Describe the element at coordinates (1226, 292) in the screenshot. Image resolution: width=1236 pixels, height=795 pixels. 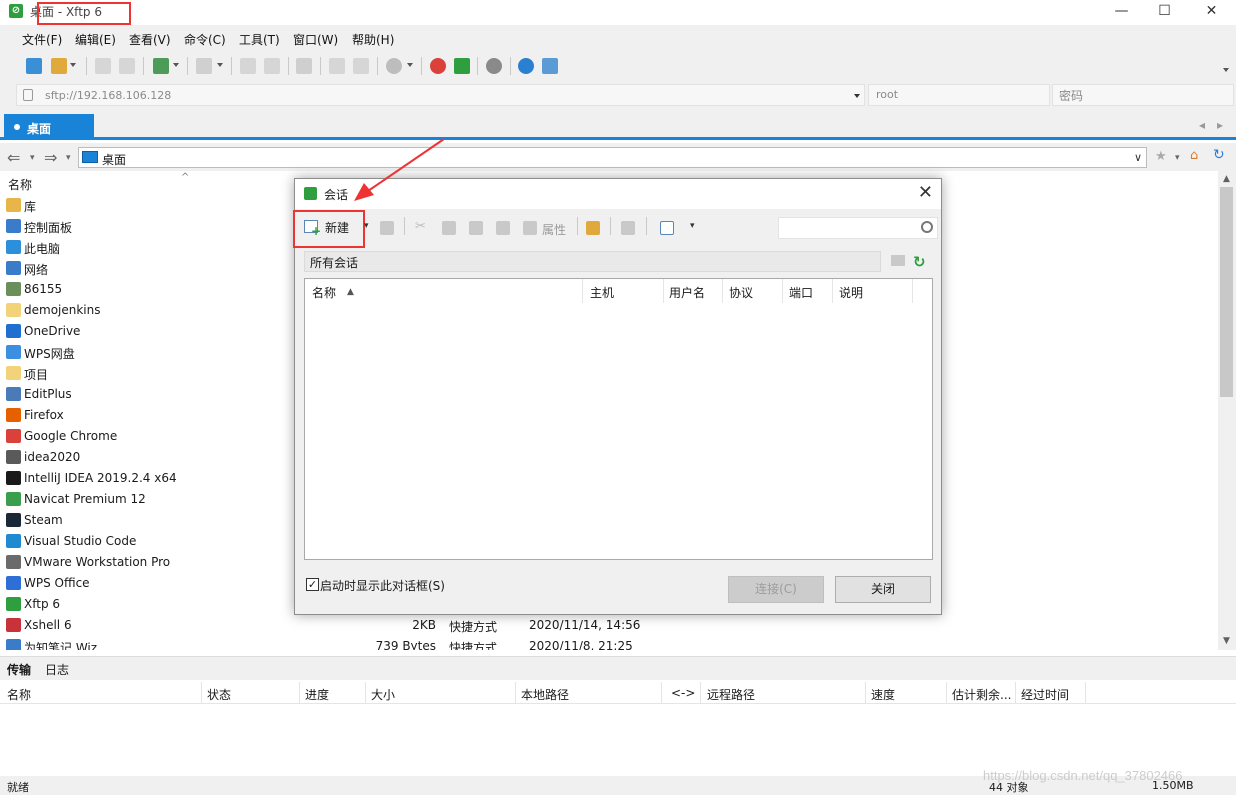
I see `scrollbar-thumb` at that location.